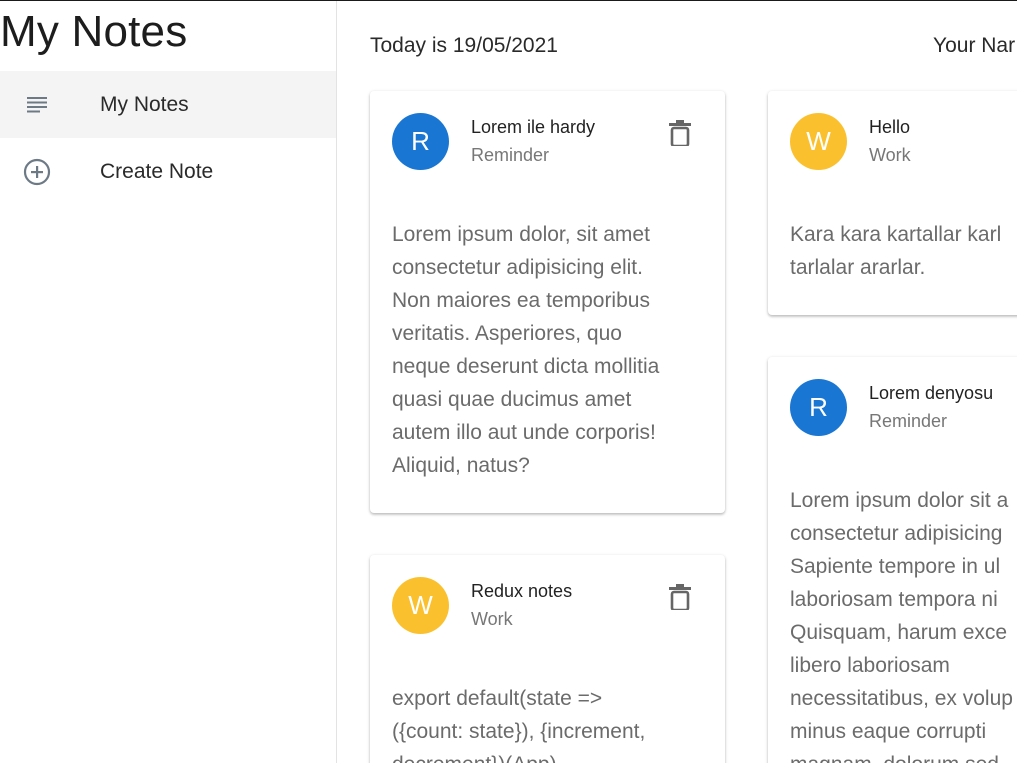  I want to click on note-body-line: decrement})(App), so click(518, 755).